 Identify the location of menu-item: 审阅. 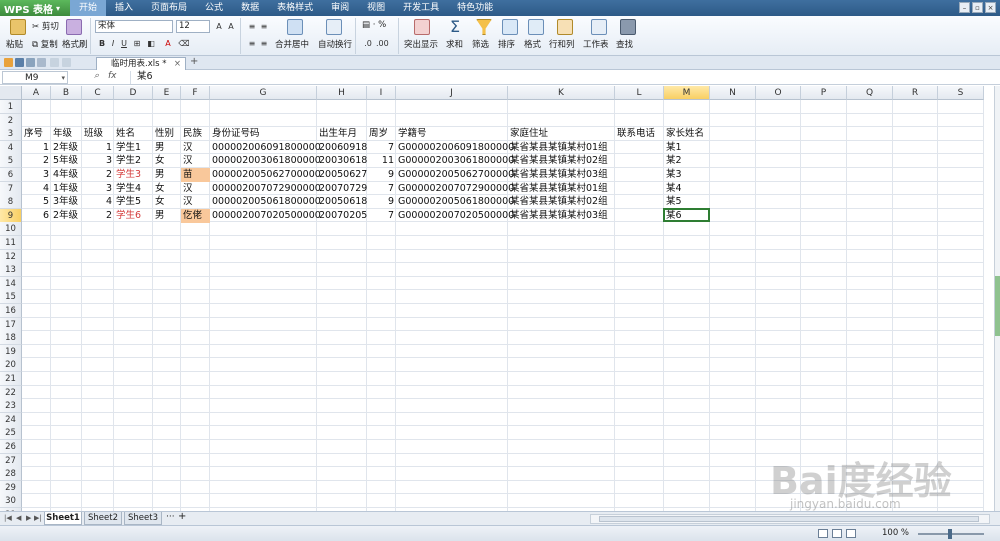
(340, 8).